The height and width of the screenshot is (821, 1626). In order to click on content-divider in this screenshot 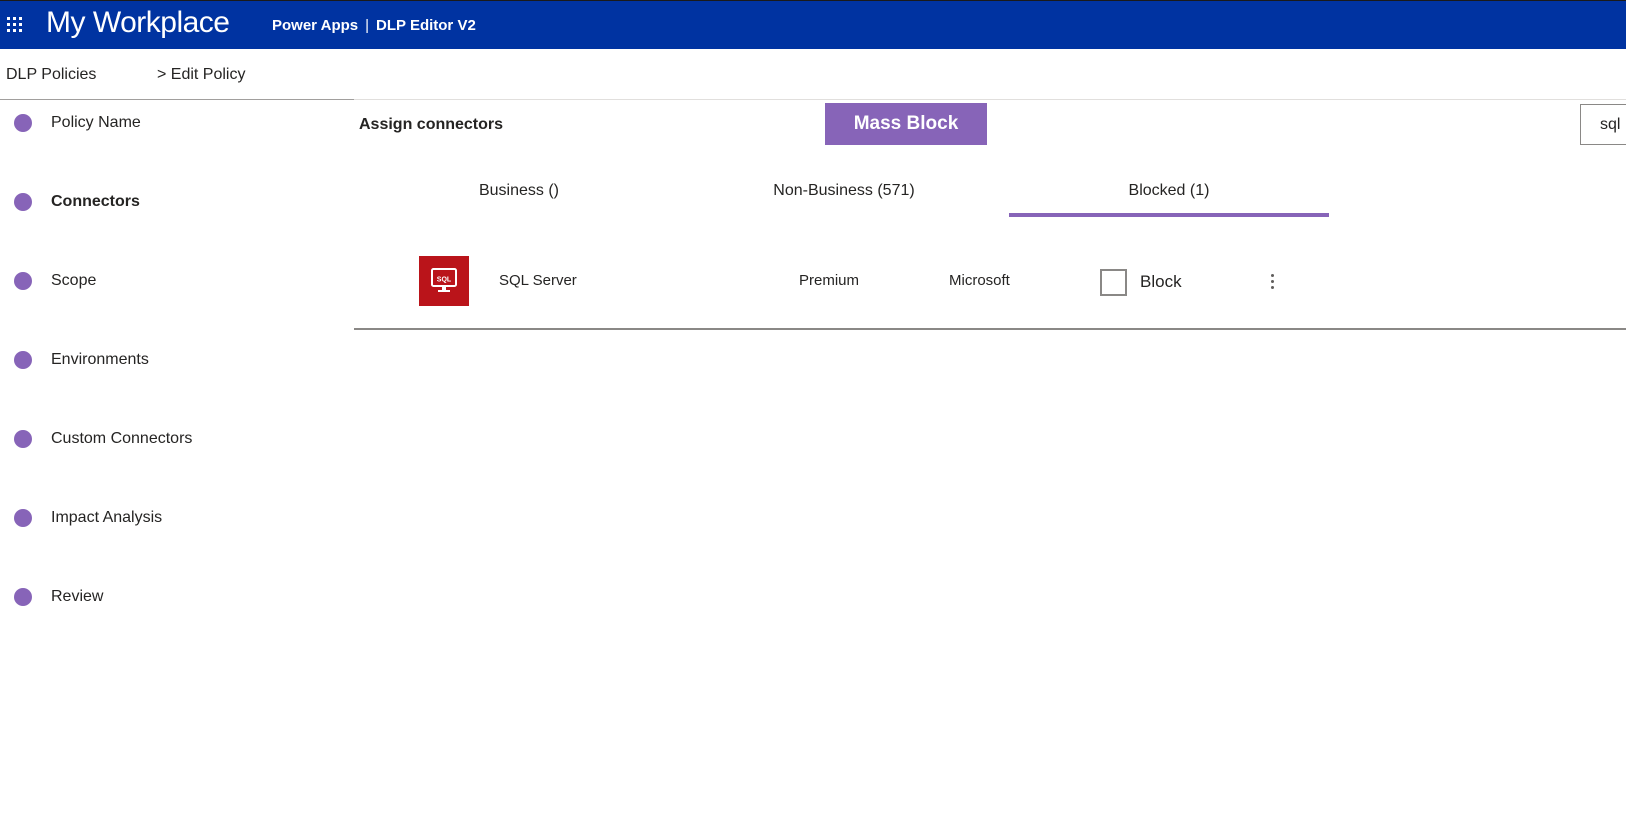, I will do `click(990, 99)`.